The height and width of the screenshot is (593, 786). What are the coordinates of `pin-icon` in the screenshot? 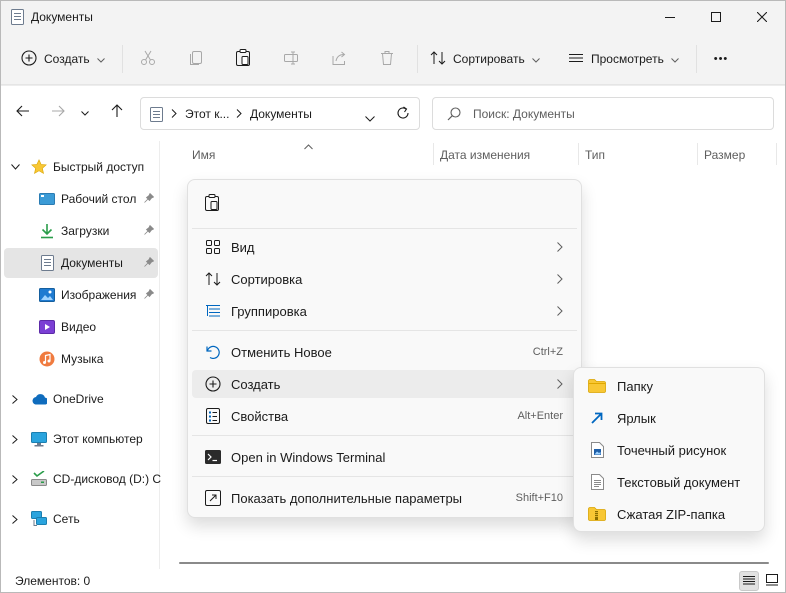 It's located at (149, 199).